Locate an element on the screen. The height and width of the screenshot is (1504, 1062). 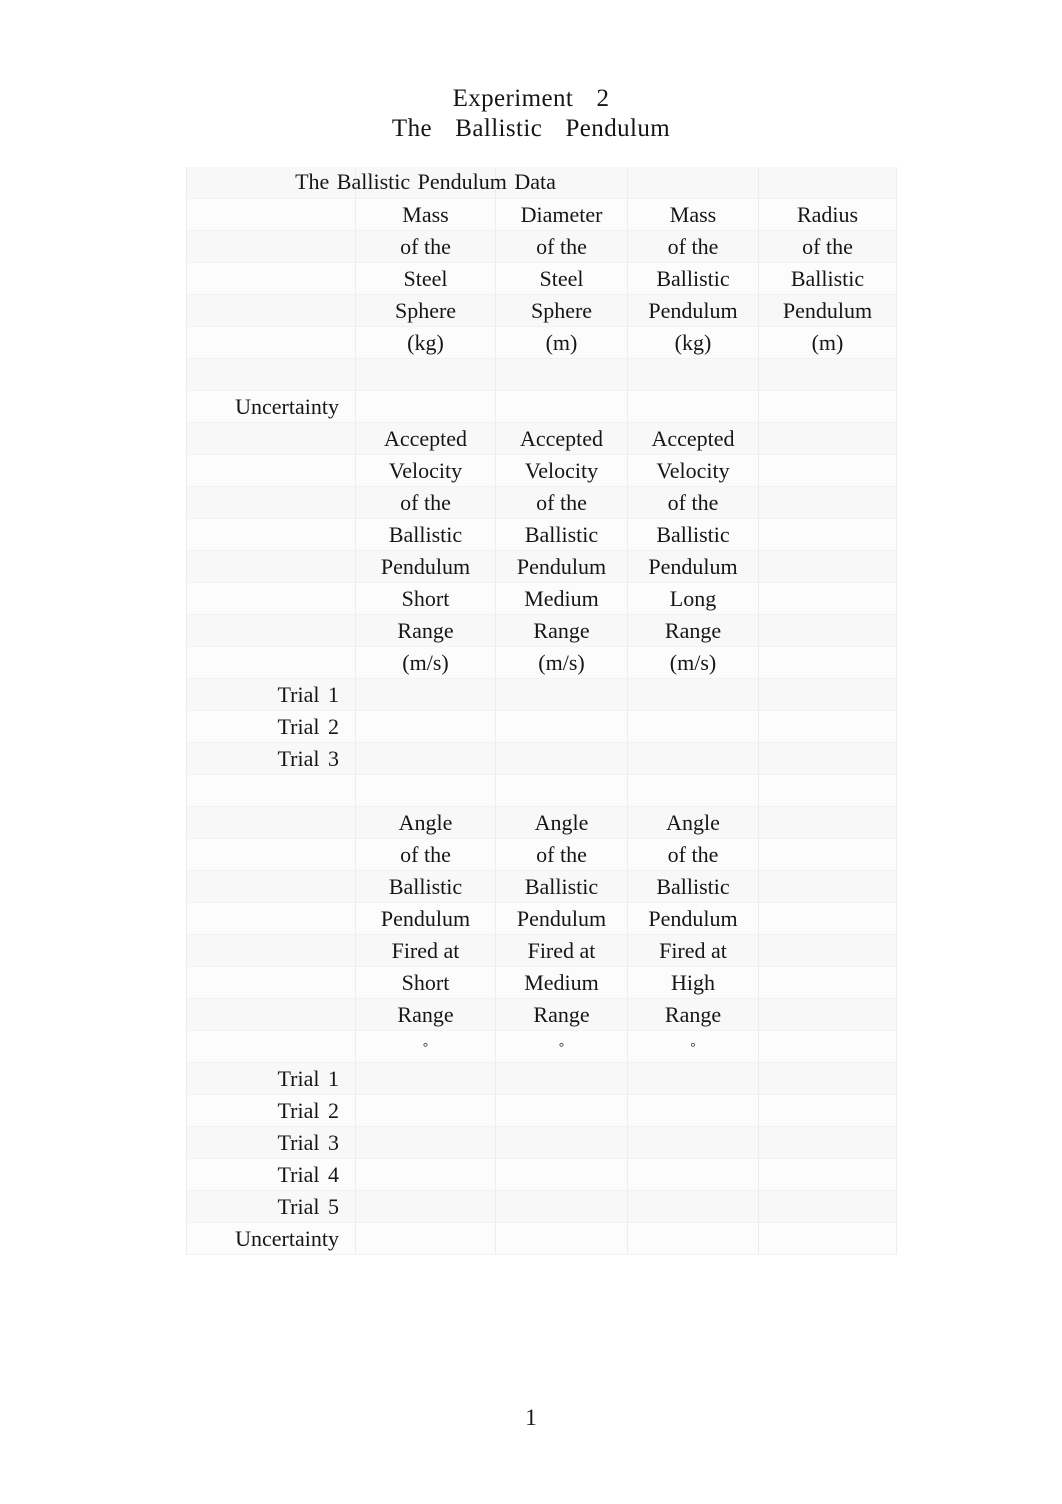
header-s3-r7-c3: Range is located at coordinates (693, 1014).